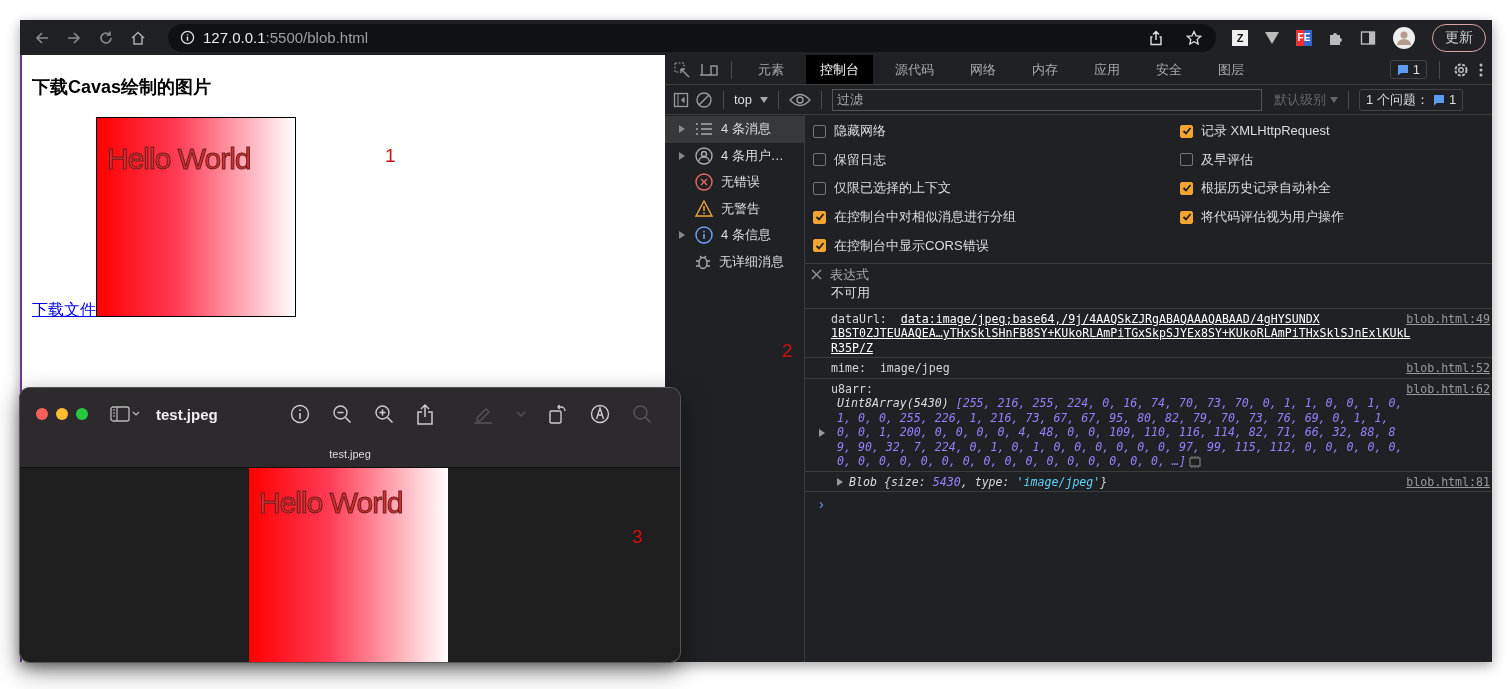 The height and width of the screenshot is (689, 1512). What do you see at coordinates (558, 414) in the screenshot?
I see `rotate-icon` at bounding box center [558, 414].